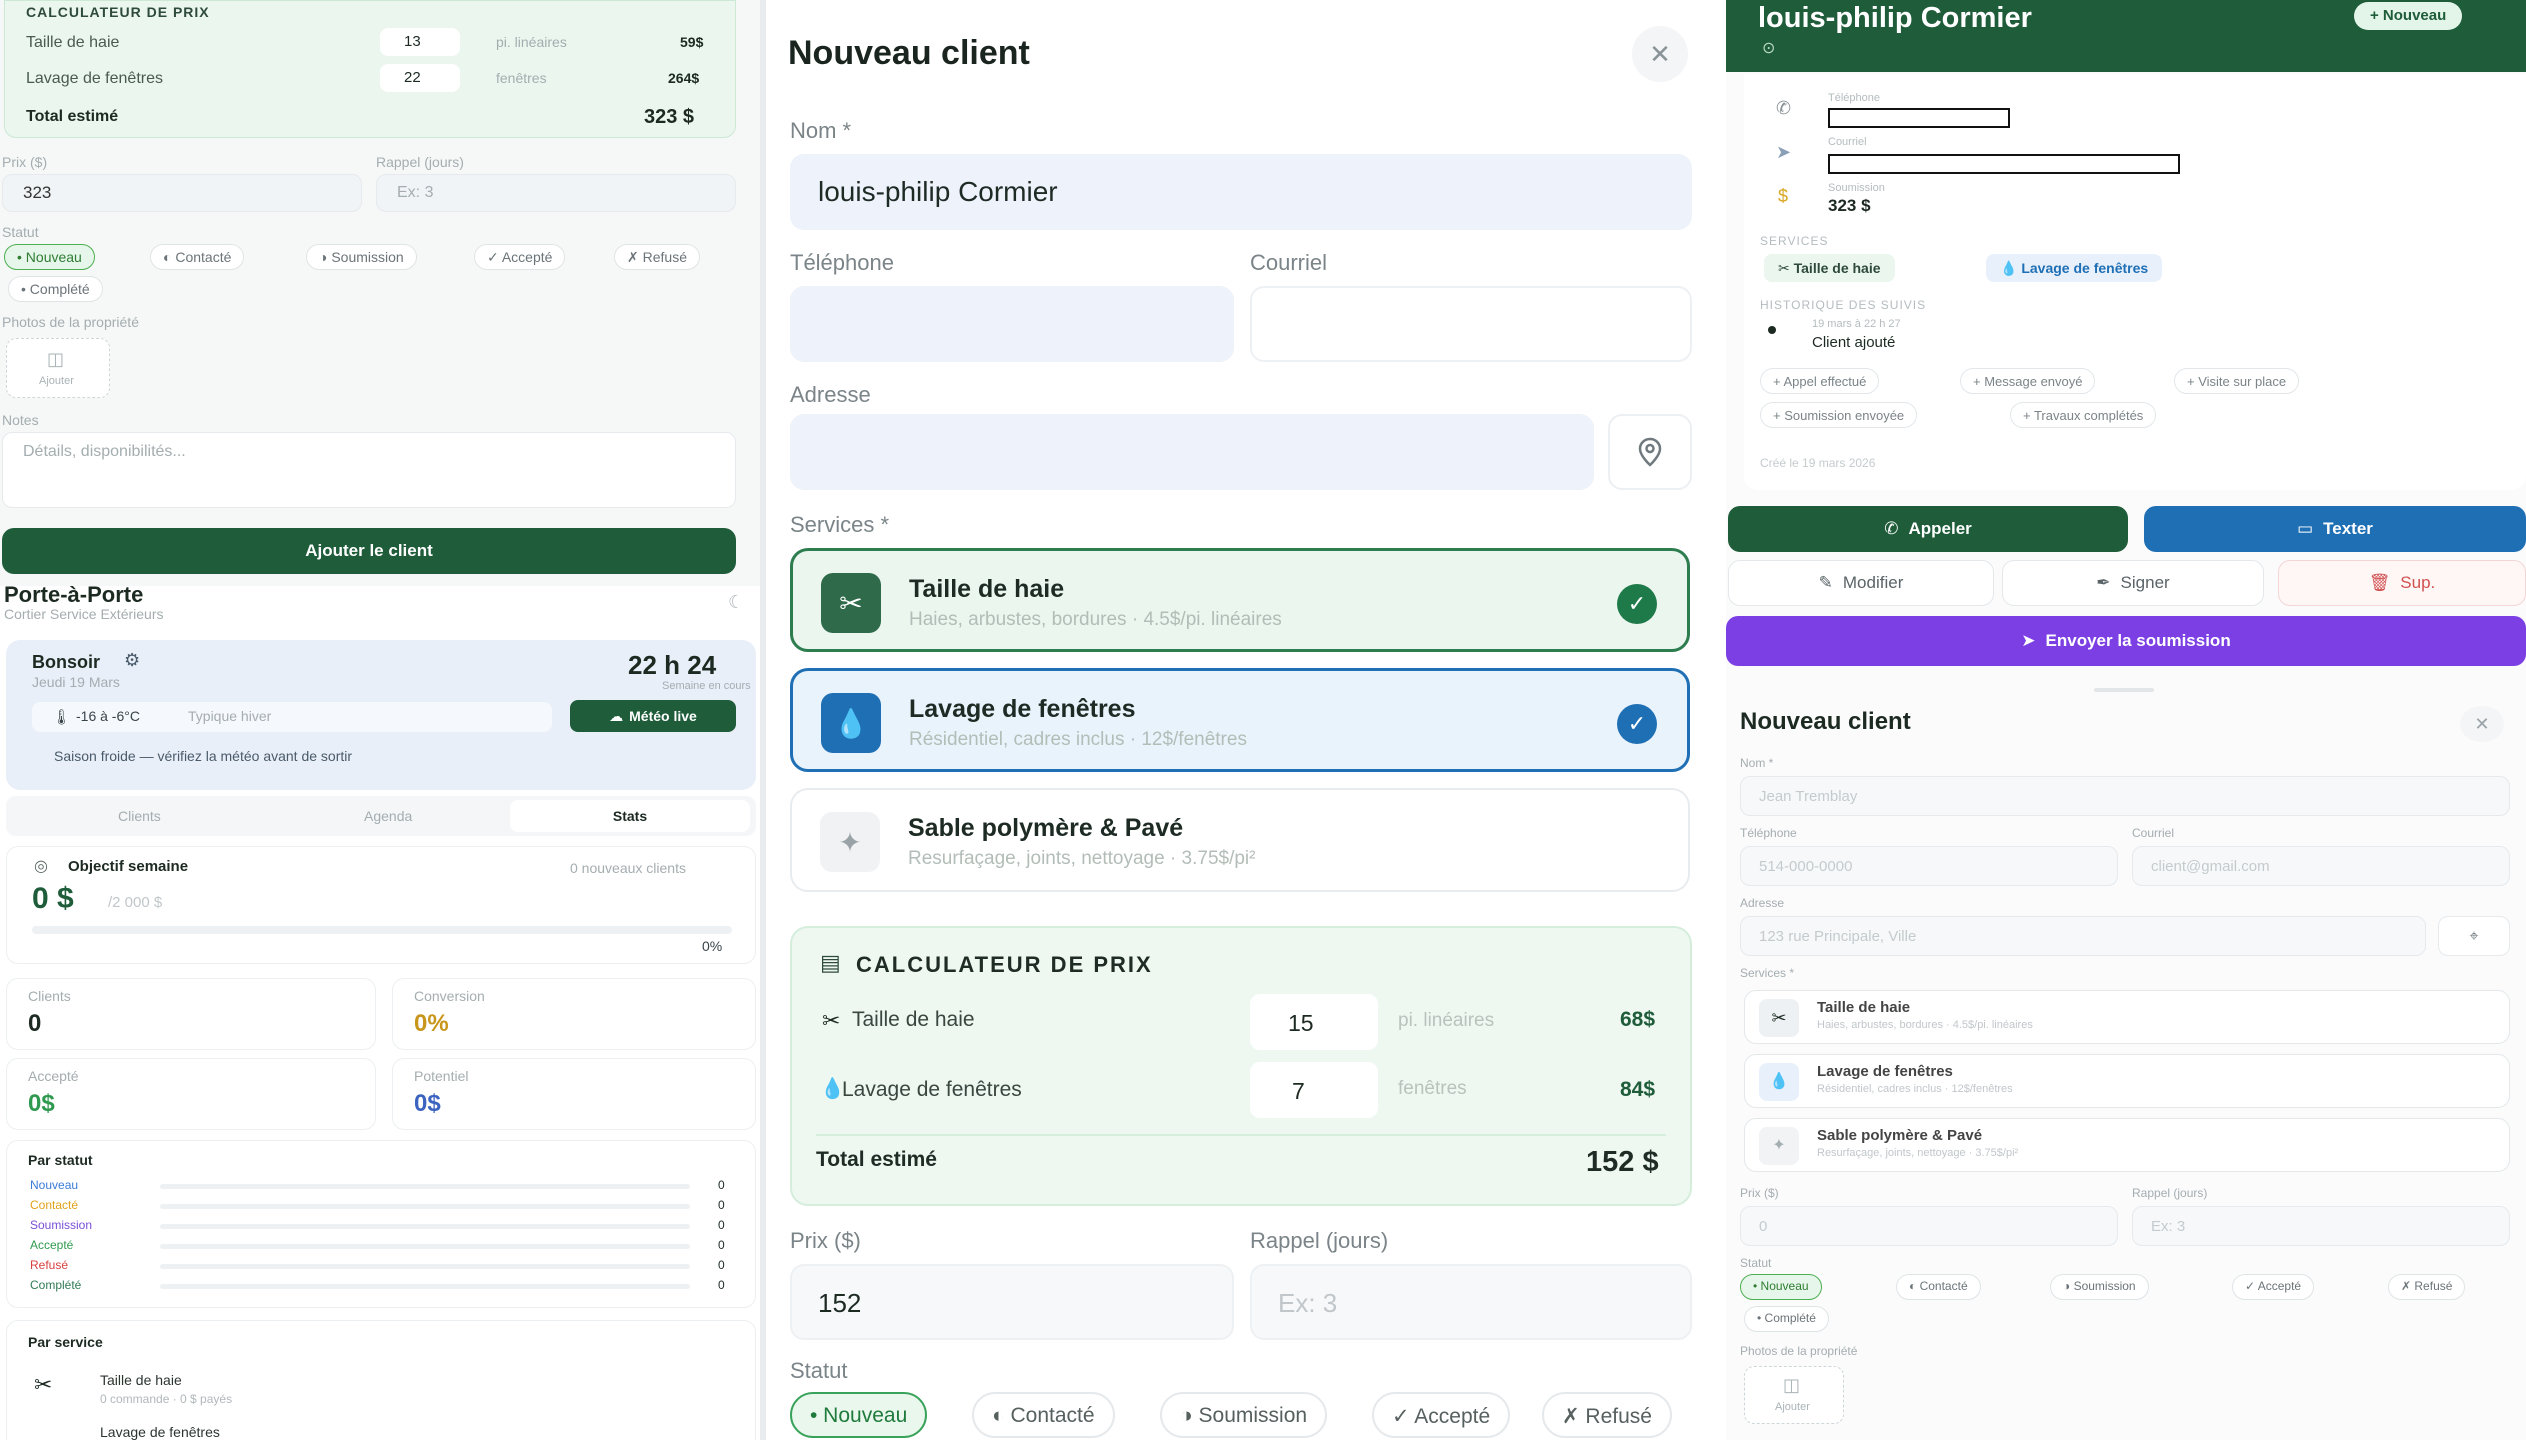 Image resolution: width=2526 pixels, height=1440 pixels. Describe the element at coordinates (531, 42) in the screenshot. I see `calc-unit: pi. linéaires` at that location.